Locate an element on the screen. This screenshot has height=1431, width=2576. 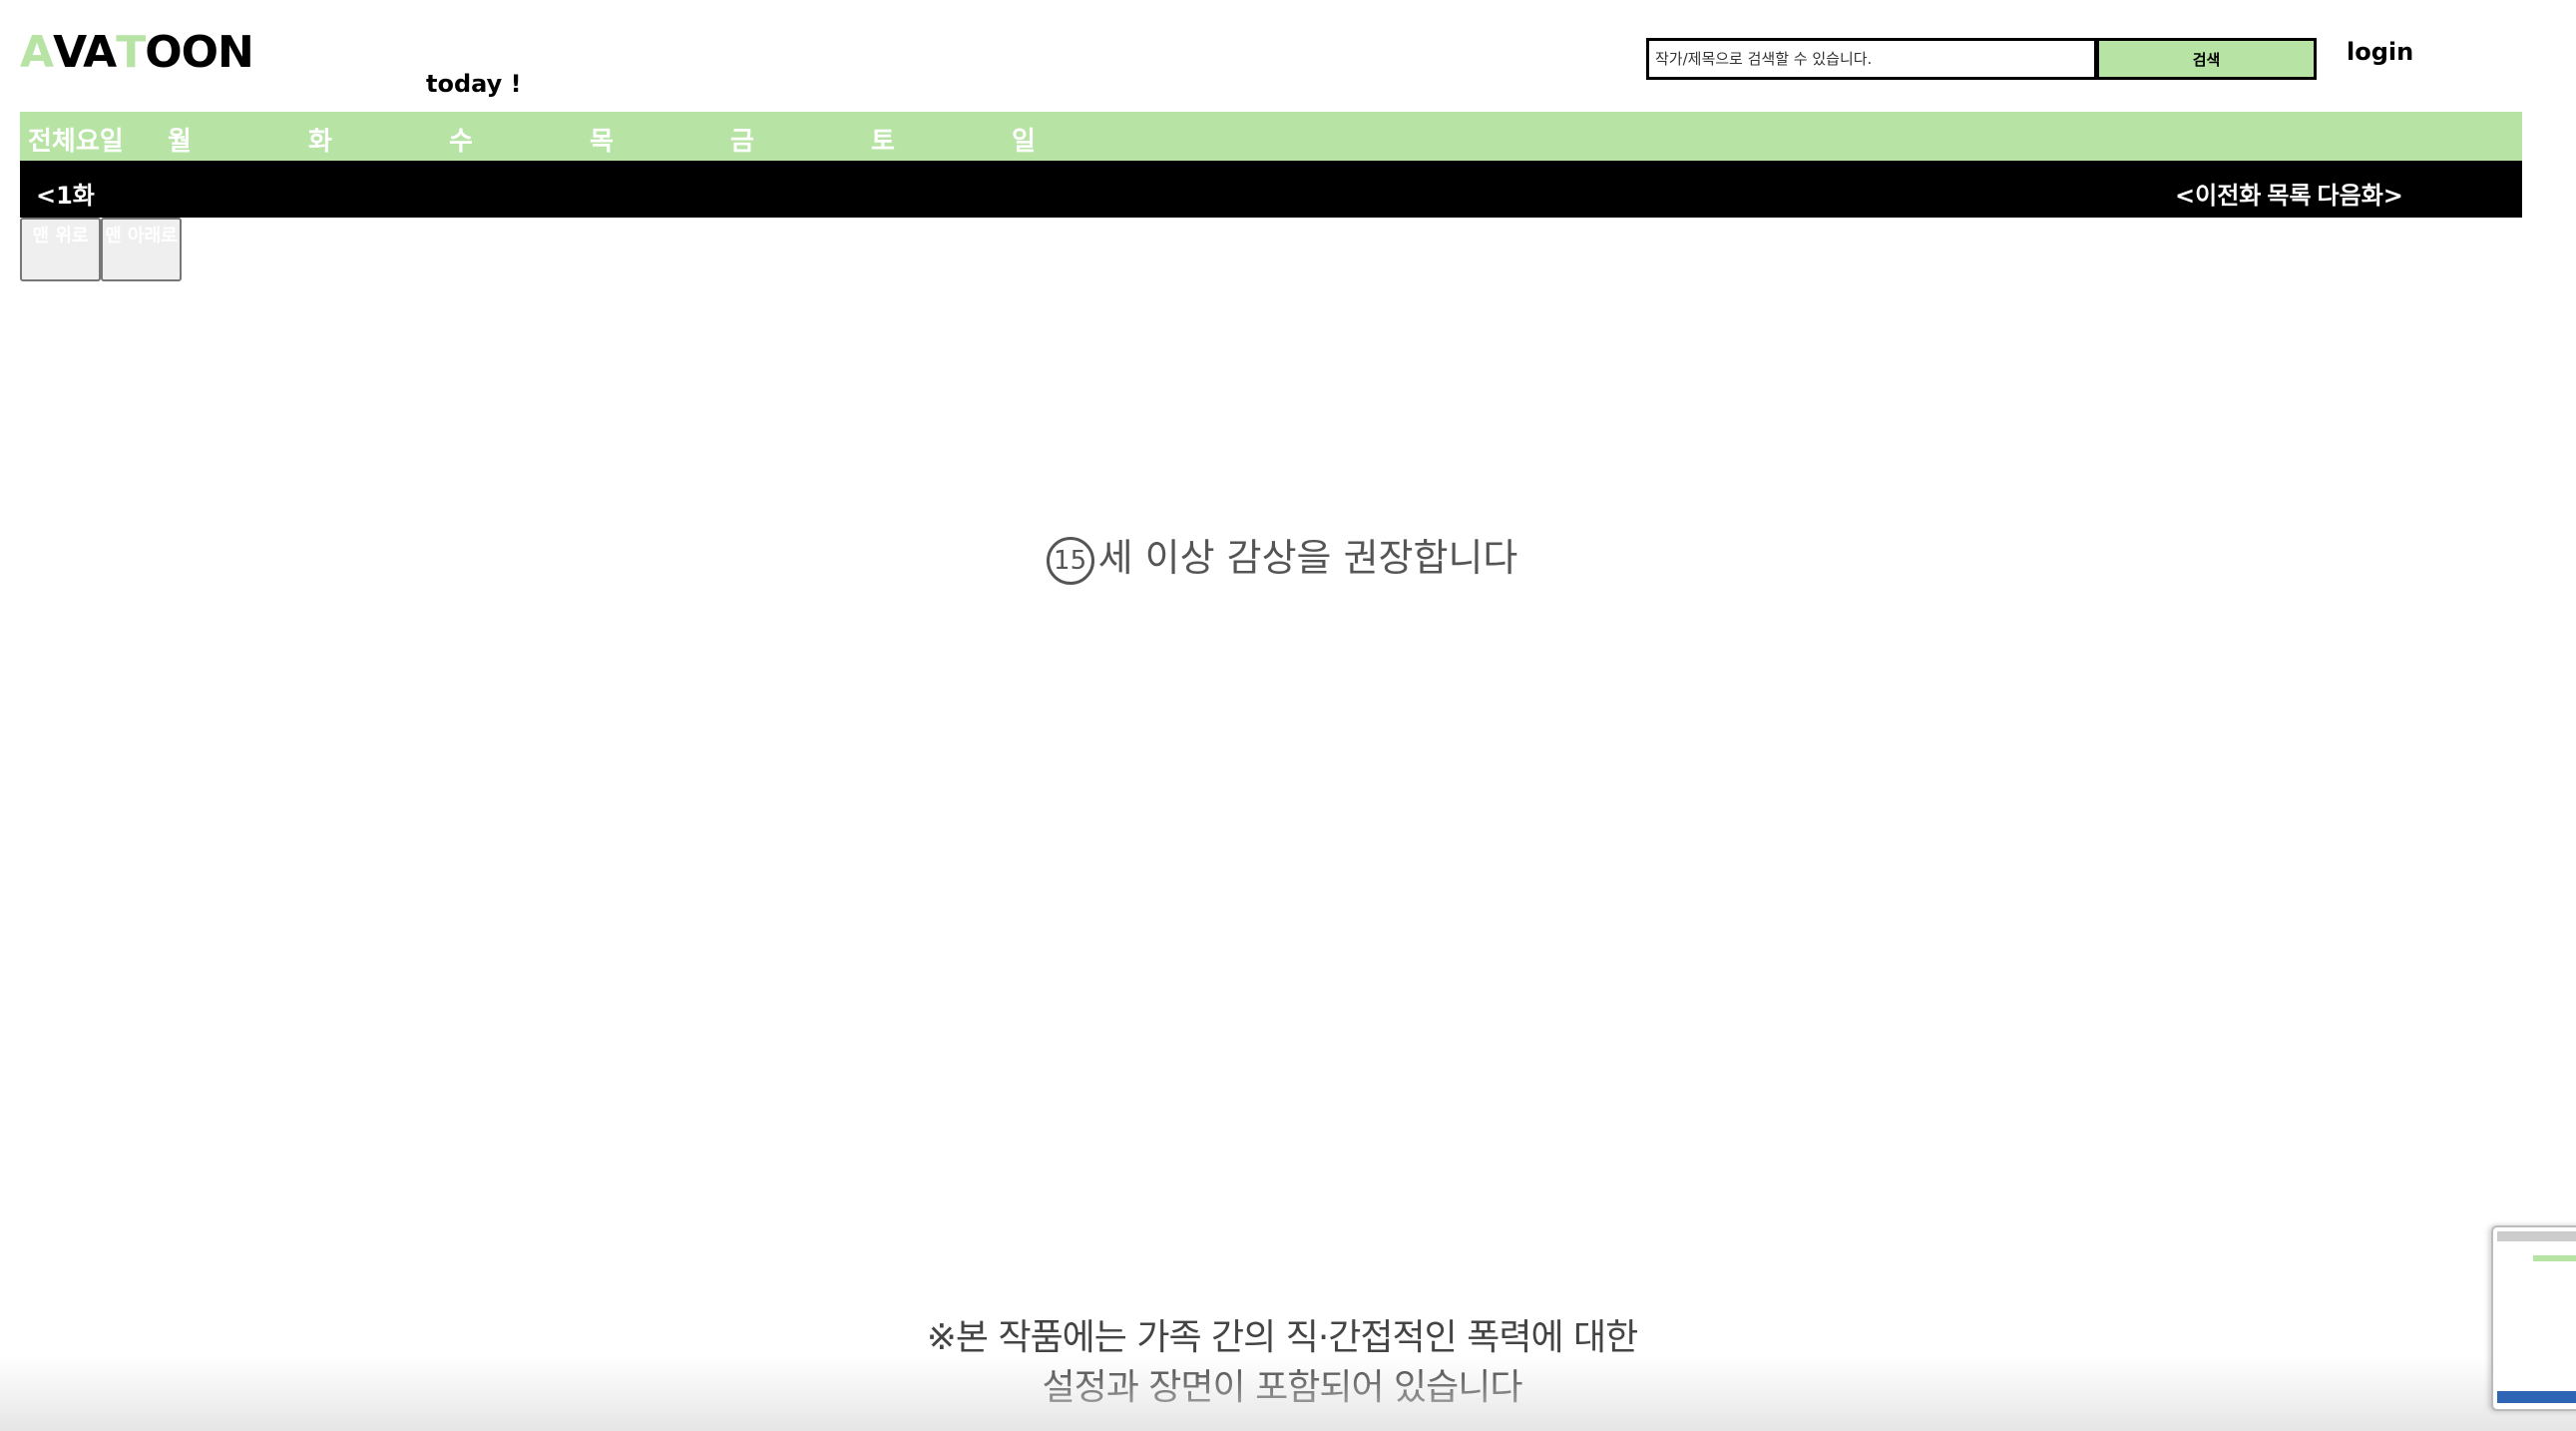
day-tab-thu: 목 is located at coordinates (602, 139).